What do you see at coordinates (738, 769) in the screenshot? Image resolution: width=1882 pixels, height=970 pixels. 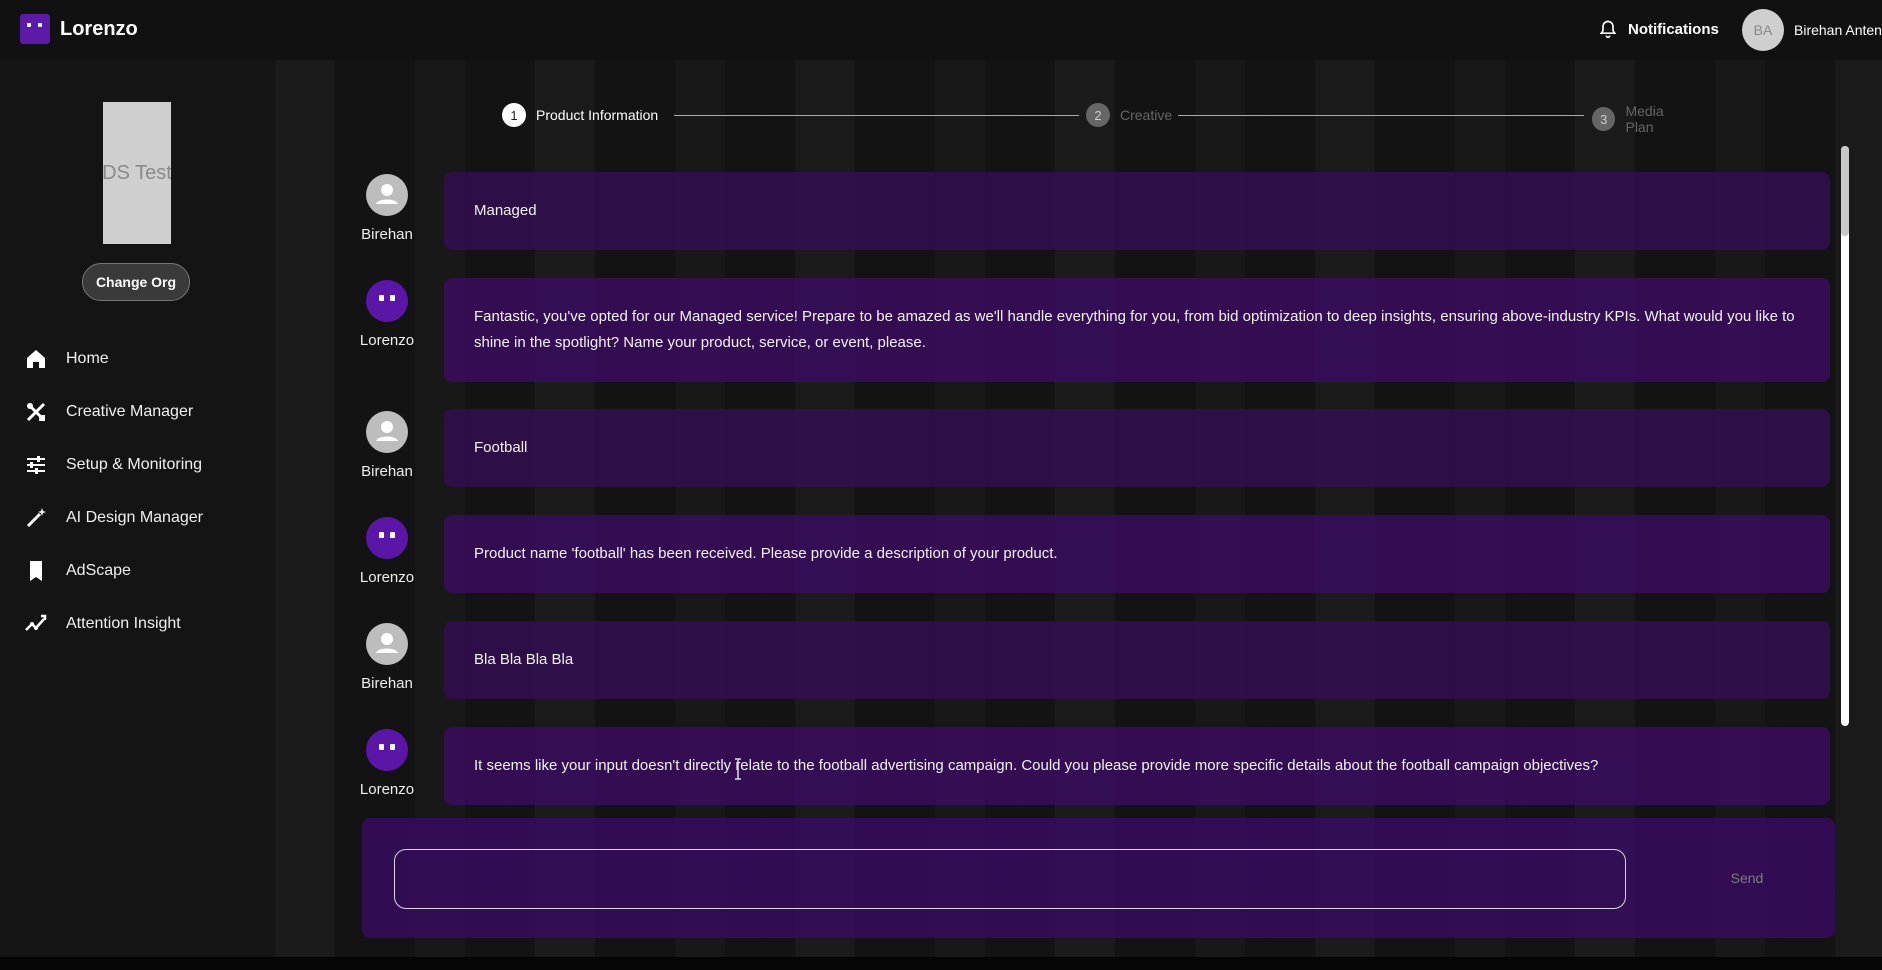 I see `text-cursor-icon` at bounding box center [738, 769].